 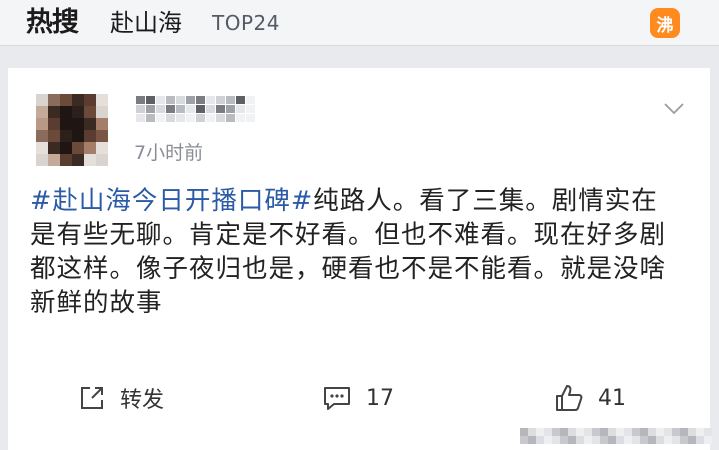 What do you see at coordinates (146, 23) in the screenshot?
I see `topic-title: 赴山海` at bounding box center [146, 23].